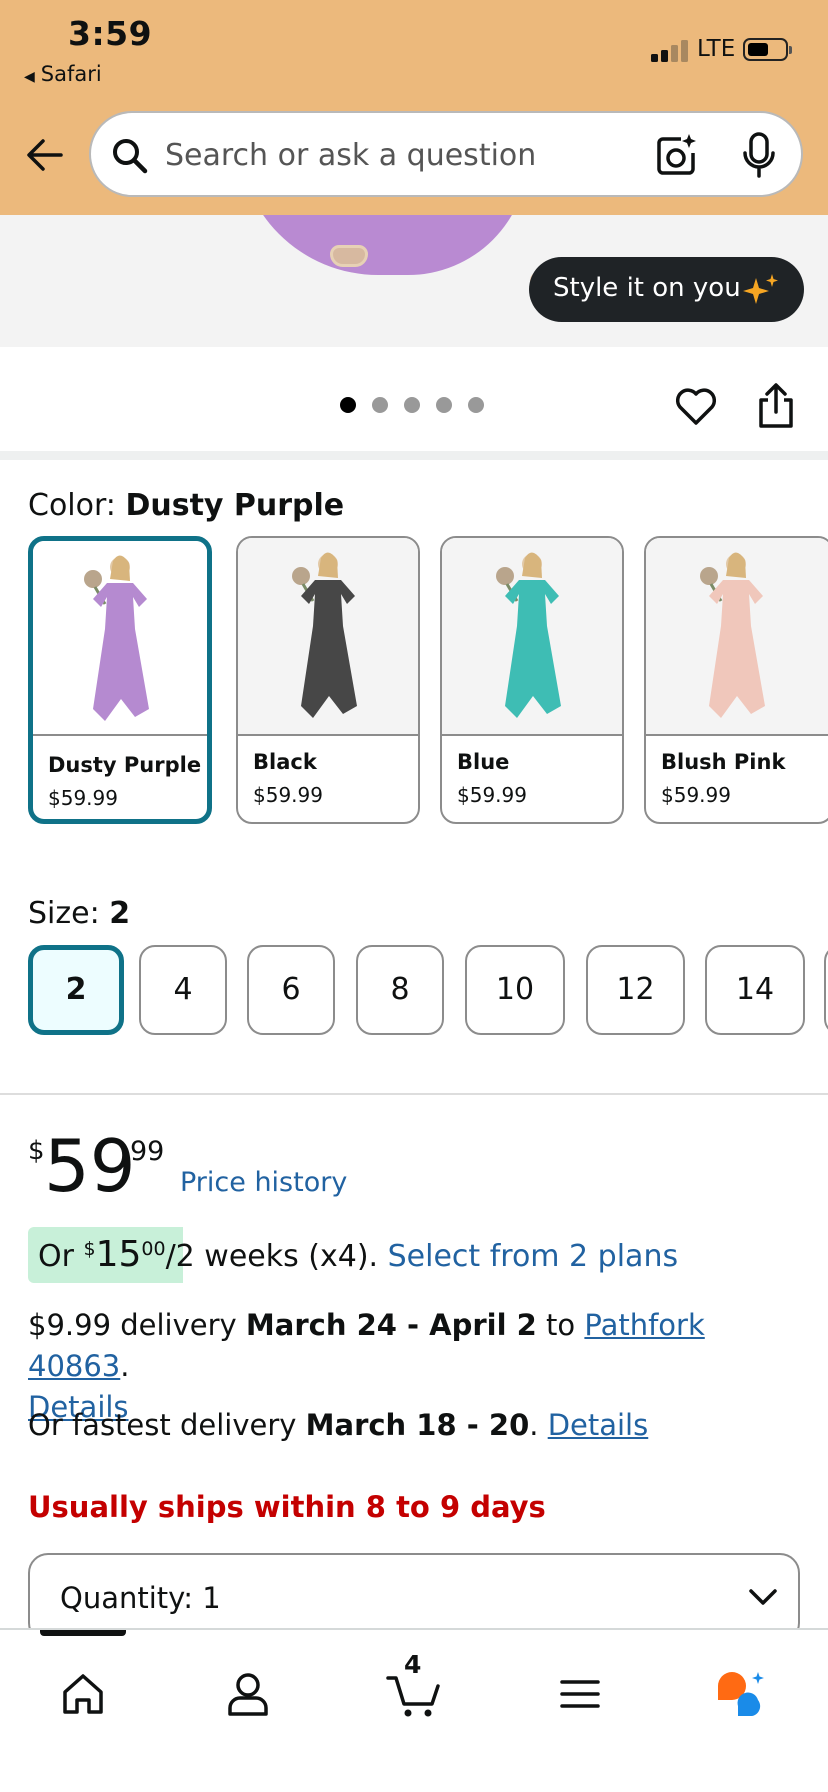 The height and width of the screenshot is (1792, 828). Describe the element at coordinates (83, 1694) in the screenshot. I see `home-icon` at that location.